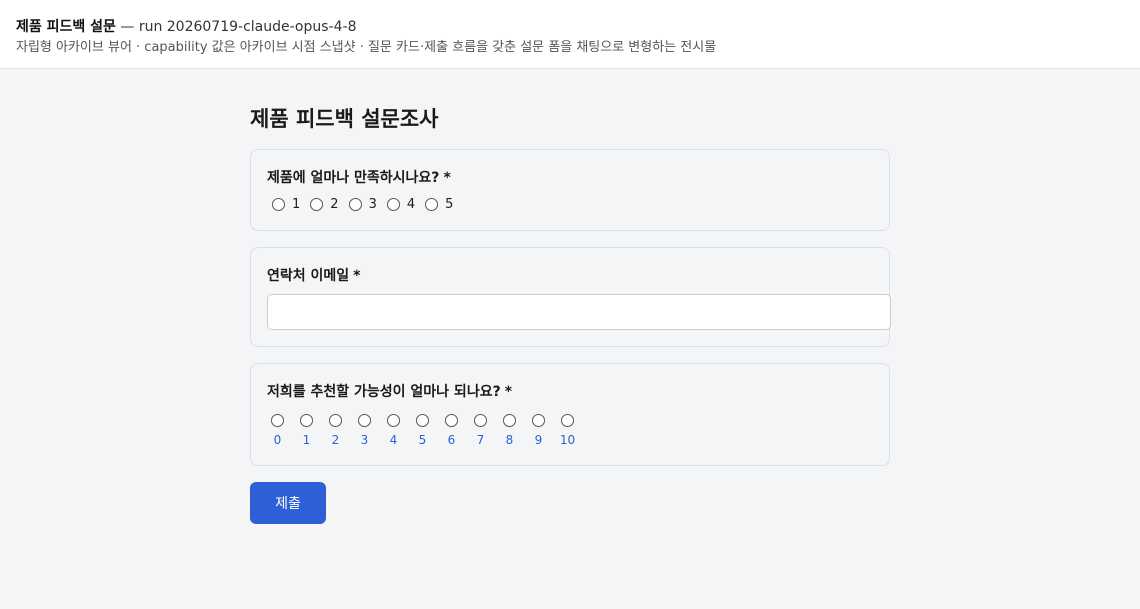 This screenshot has width=1140, height=609. What do you see at coordinates (286, 204) in the screenshot?
I see `satisfaction-option-1: 1` at bounding box center [286, 204].